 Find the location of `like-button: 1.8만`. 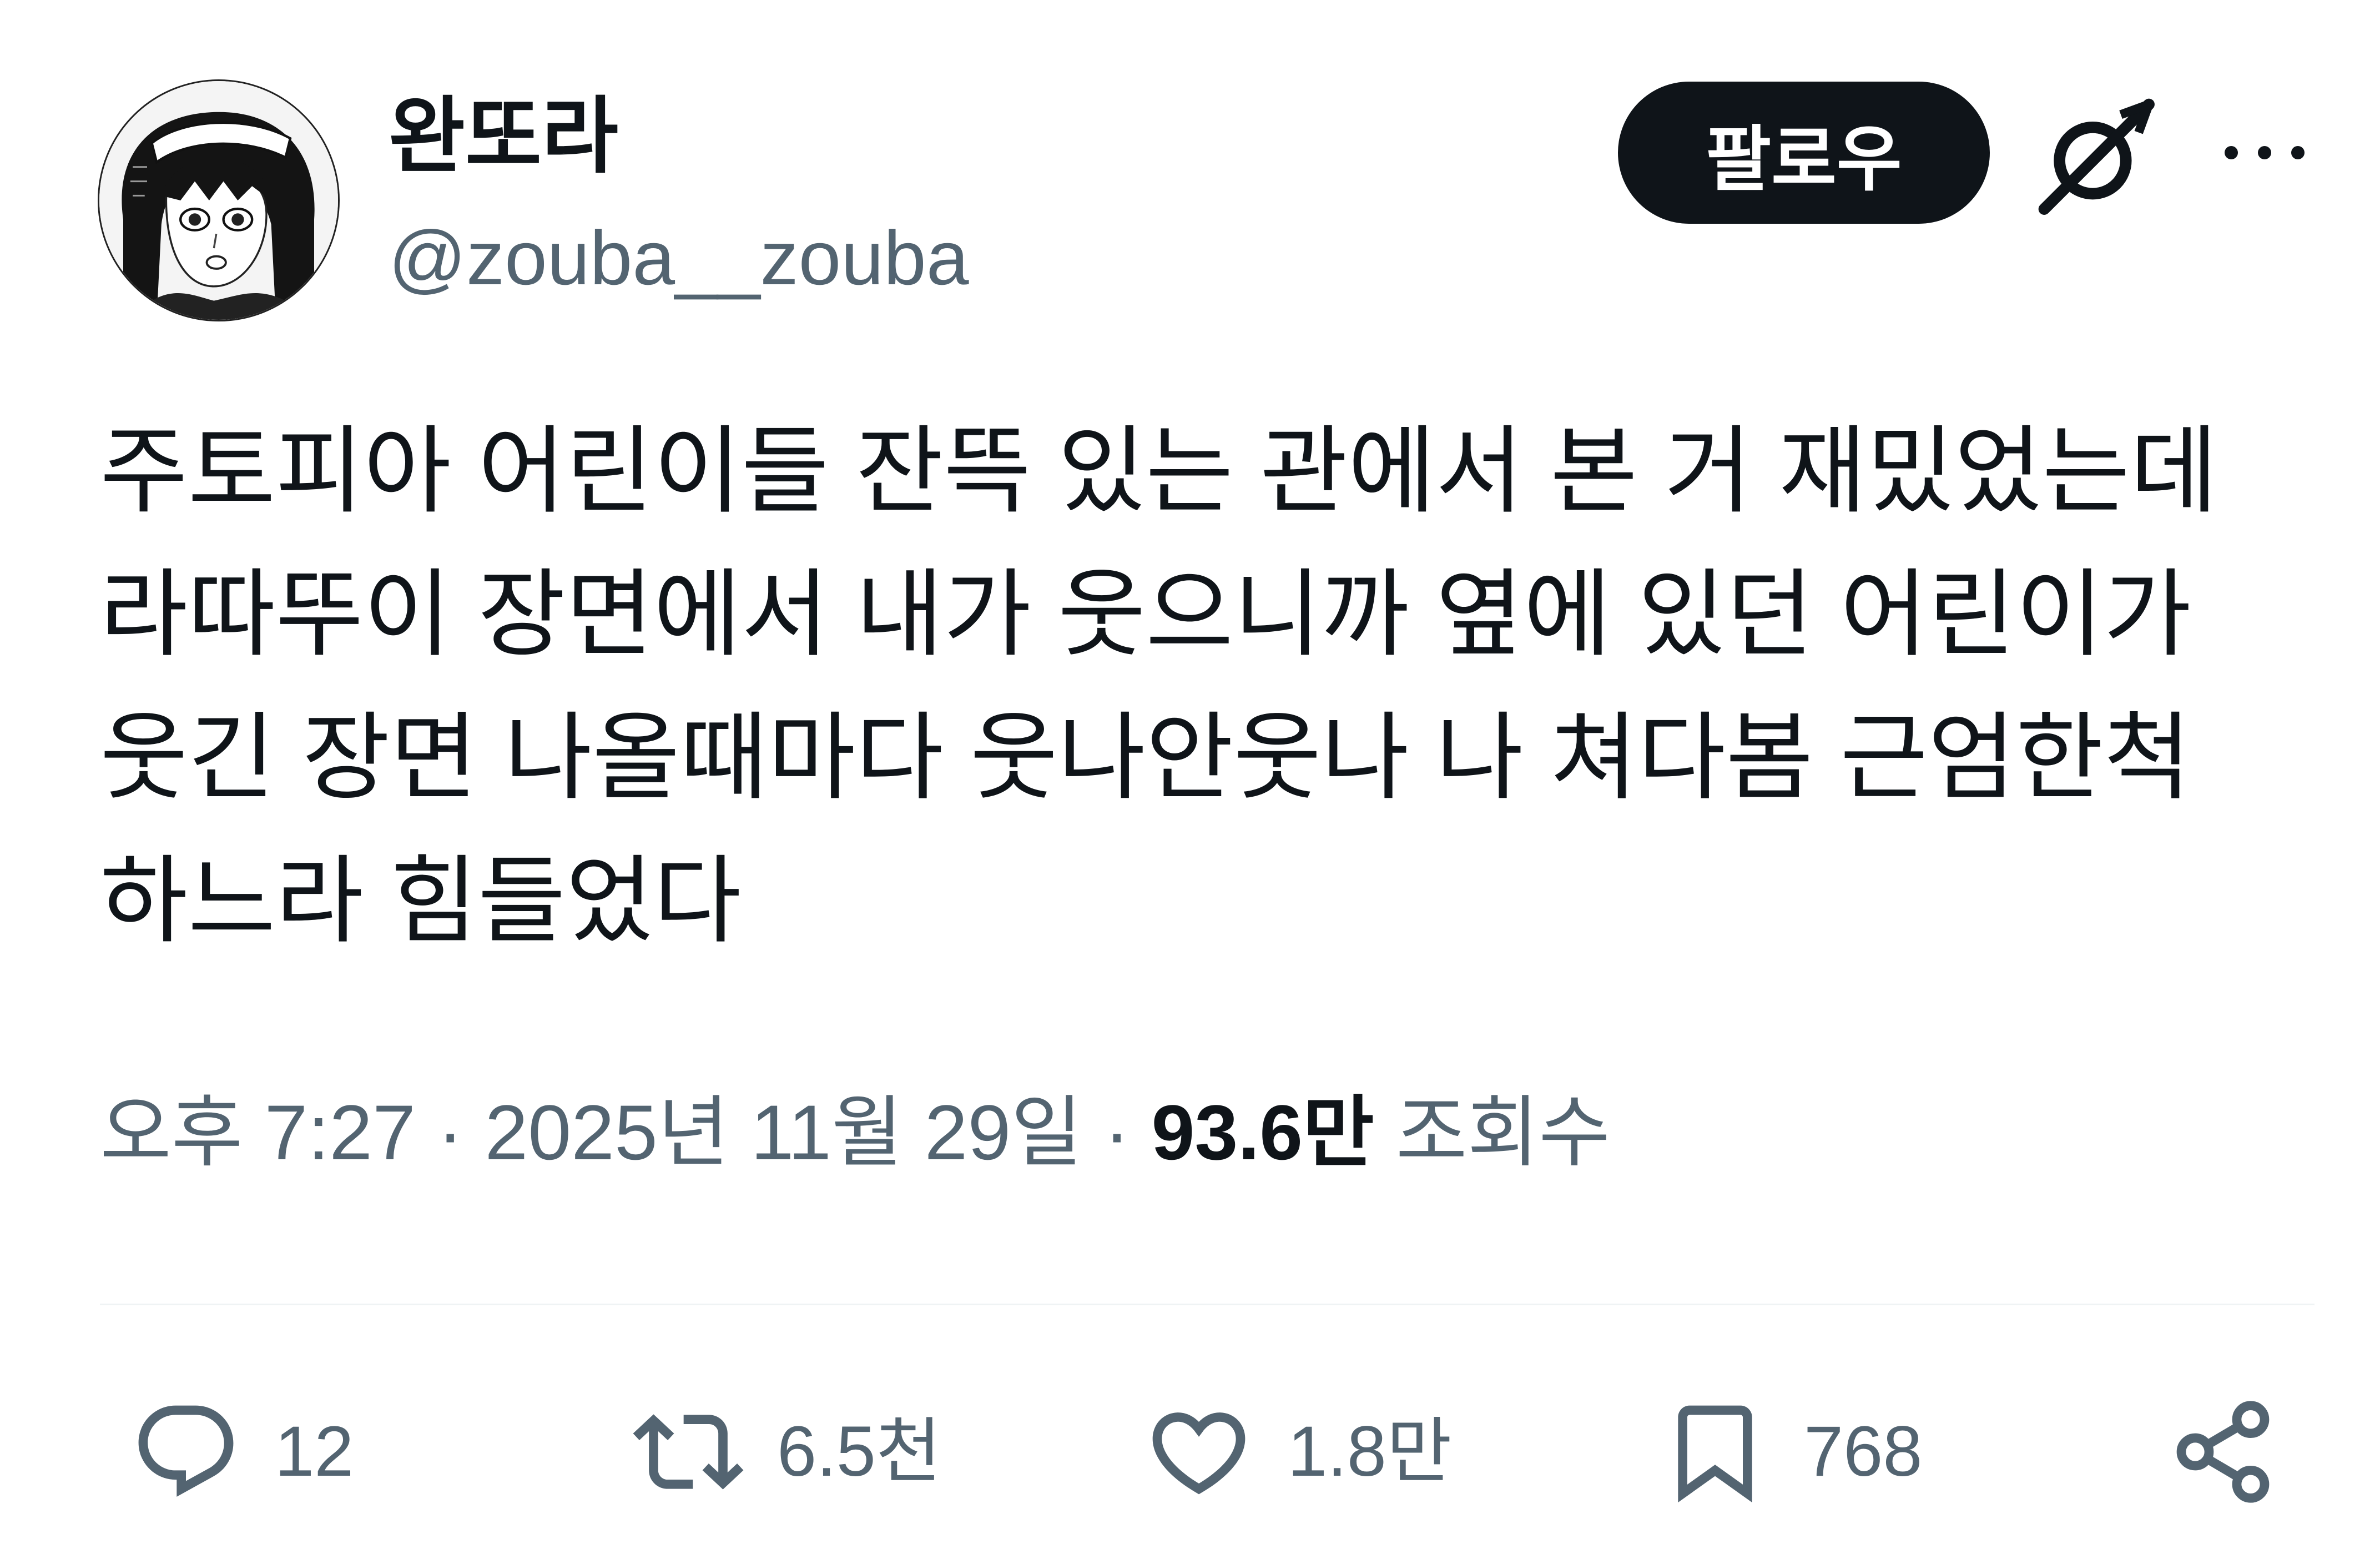

like-button: 1.8만 is located at coordinates (1297, 1451).